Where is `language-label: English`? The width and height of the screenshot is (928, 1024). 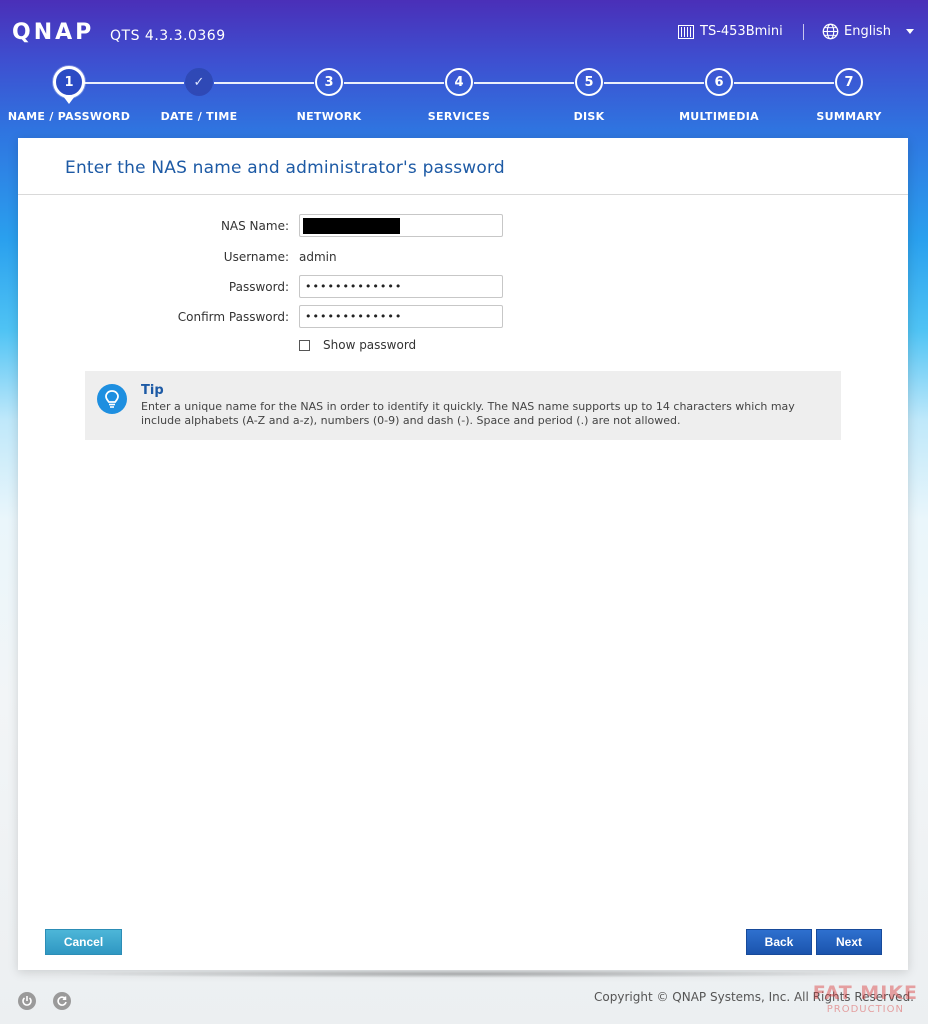 language-label: English is located at coordinates (867, 31).